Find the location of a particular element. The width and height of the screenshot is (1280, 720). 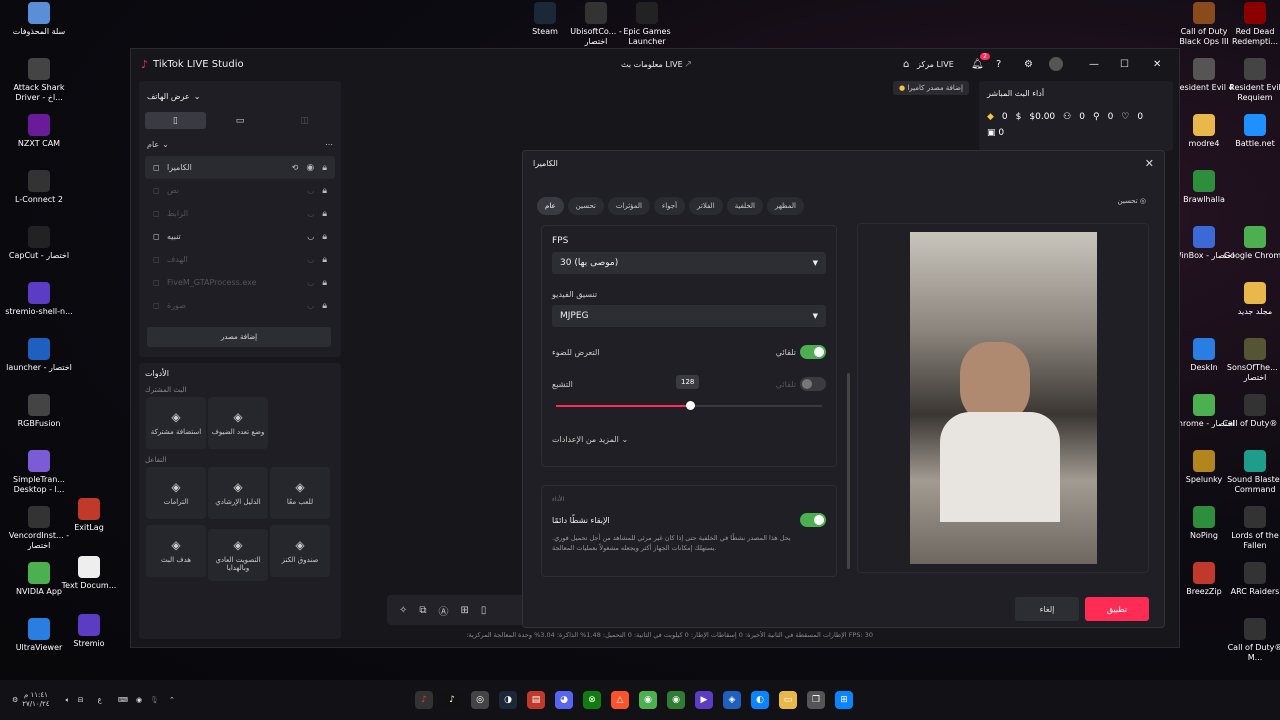

exposure-auto-toggle is located at coordinates (813, 352).